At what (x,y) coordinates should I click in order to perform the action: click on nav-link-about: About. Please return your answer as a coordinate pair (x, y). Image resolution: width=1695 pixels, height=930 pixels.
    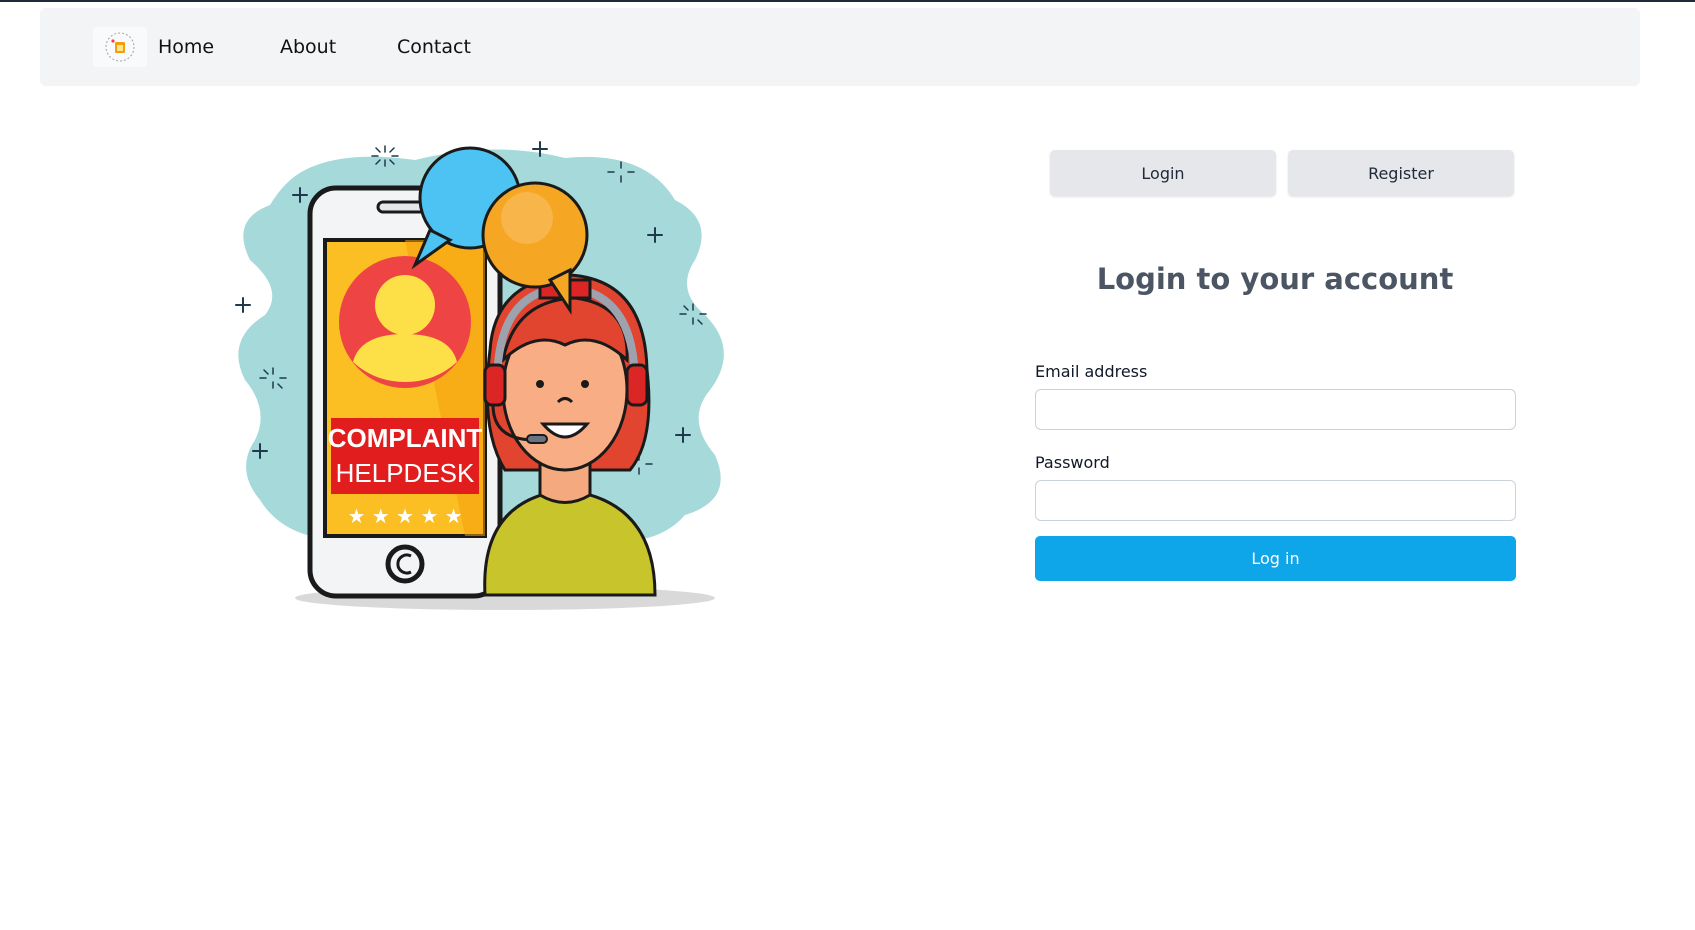
    Looking at the image, I should click on (308, 47).